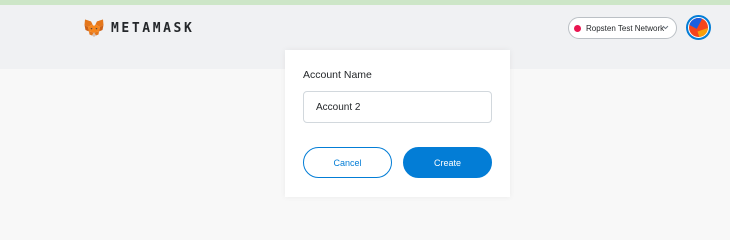  I want to click on metamask-logo: METAMASK, so click(139, 28).